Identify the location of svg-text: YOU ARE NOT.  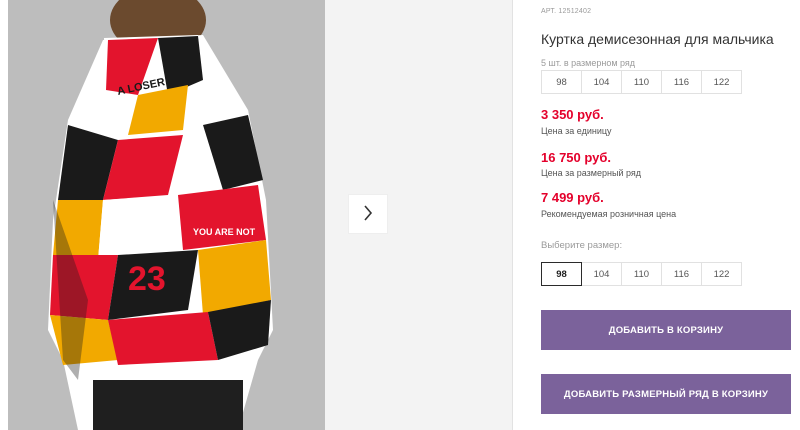
(224, 232).